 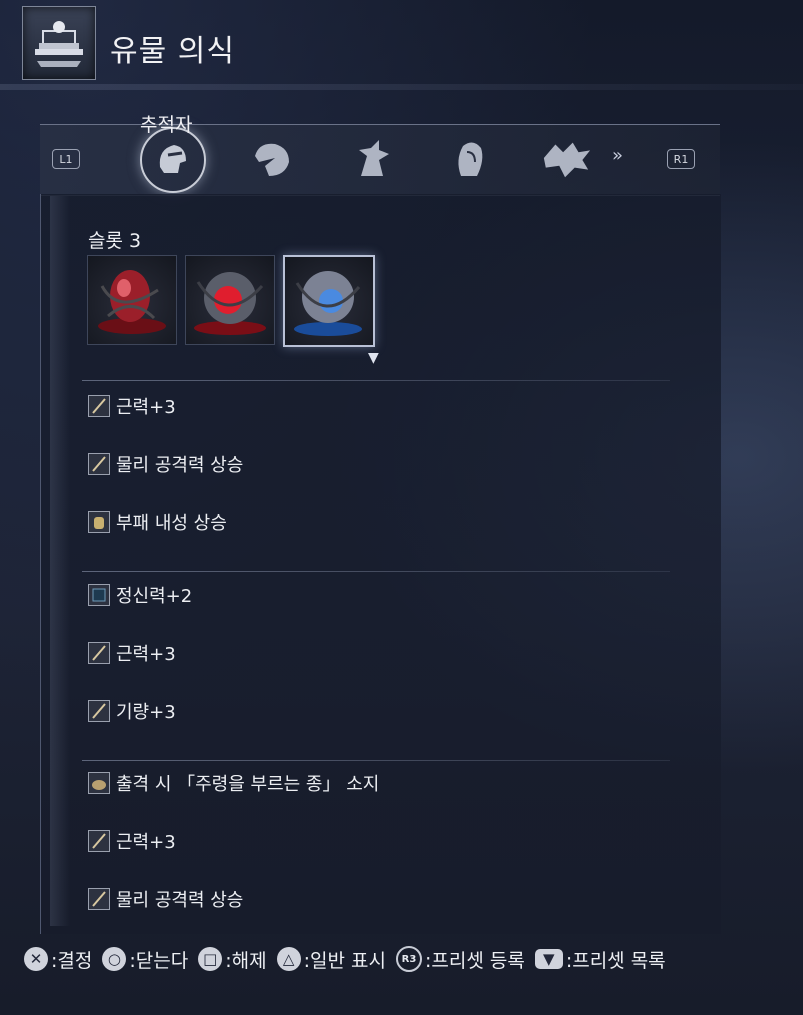 I want to click on prompt-label: :해제, so click(x=246, y=960).